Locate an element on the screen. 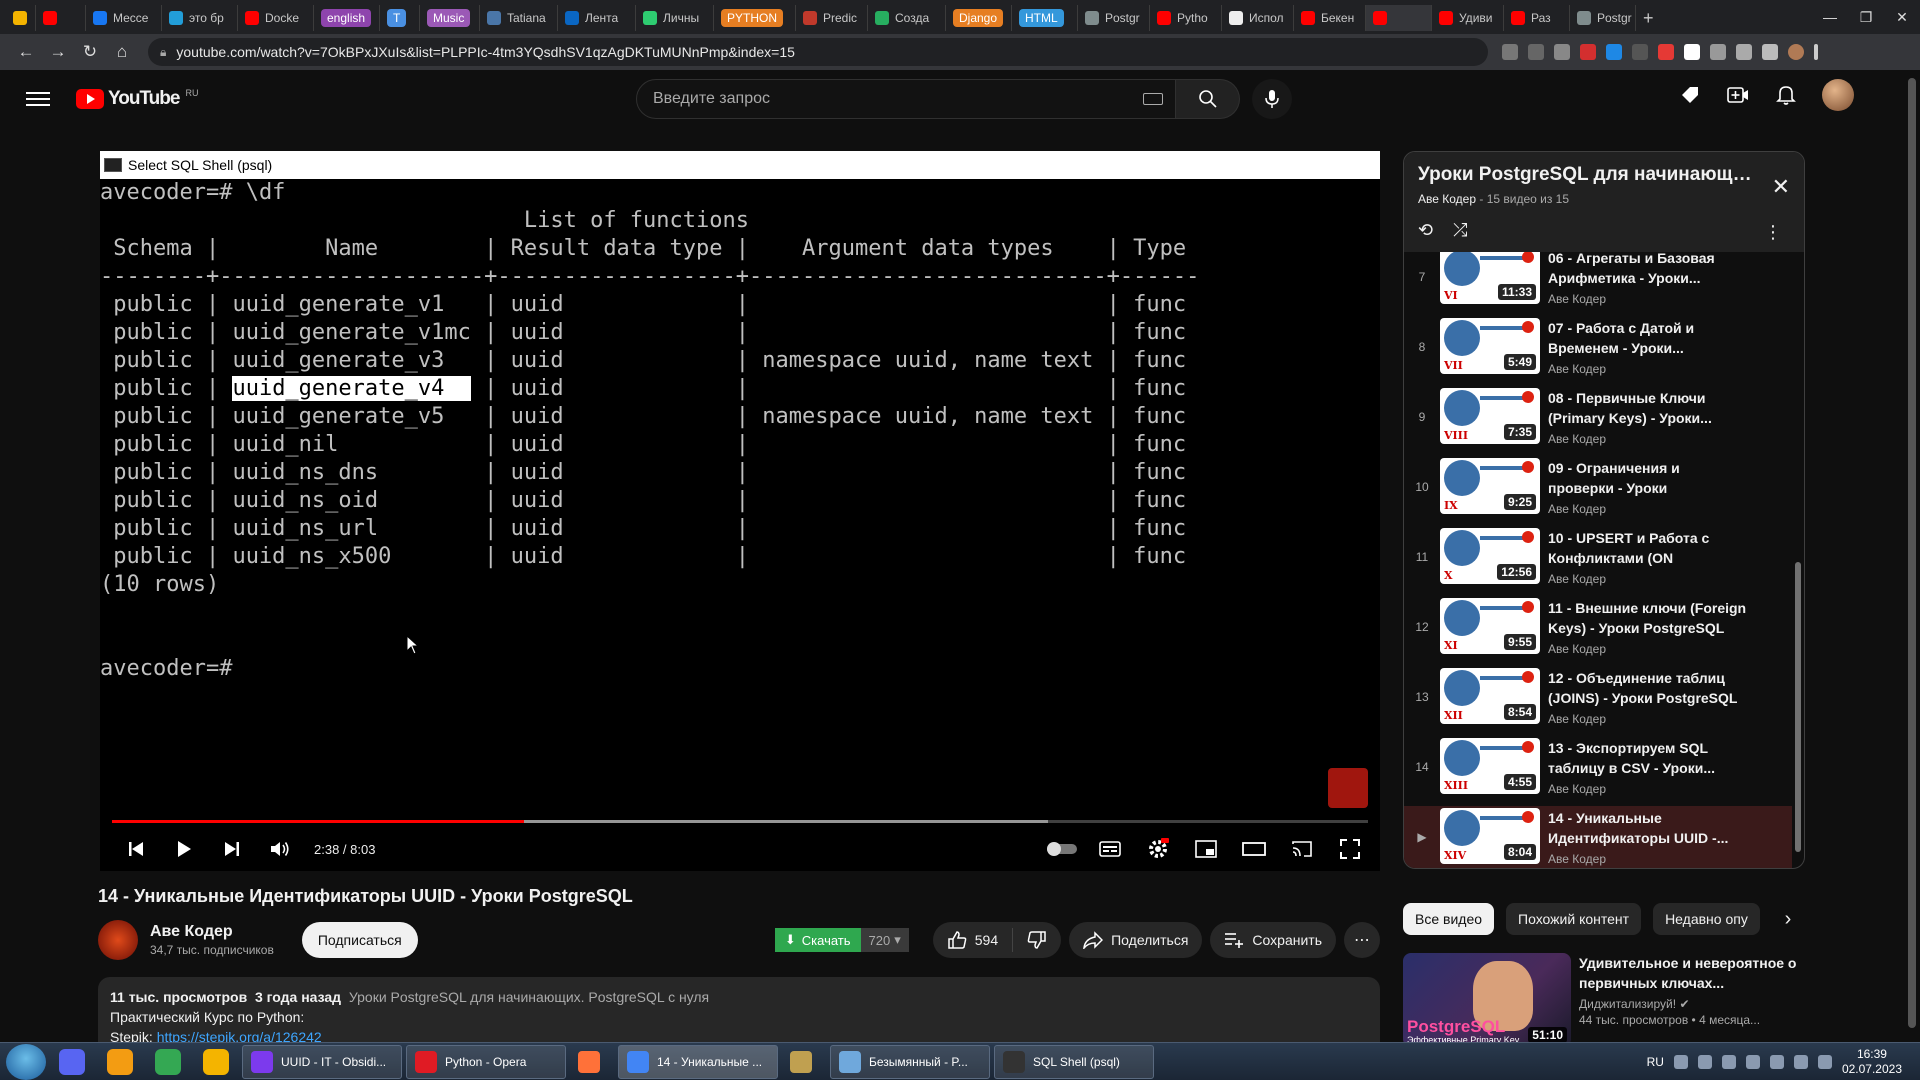  keyboard-icon is located at coordinates (1153, 99).